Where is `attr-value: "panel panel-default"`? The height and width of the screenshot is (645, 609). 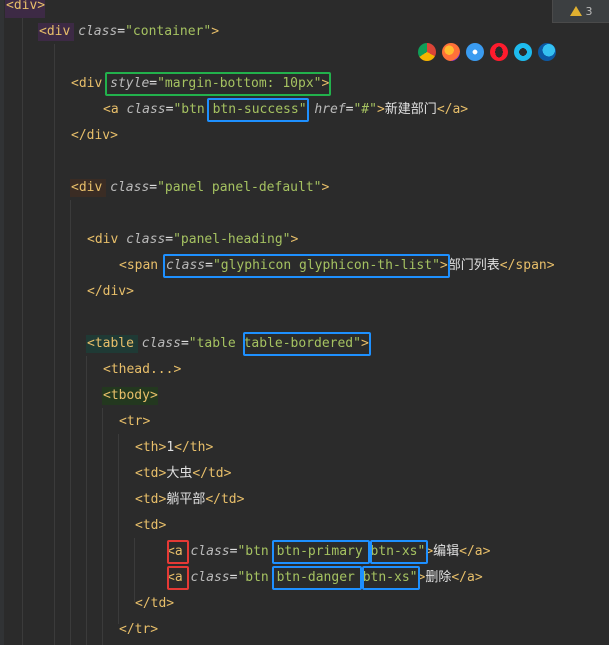 attr-value: "panel panel-default" is located at coordinates (239, 187).